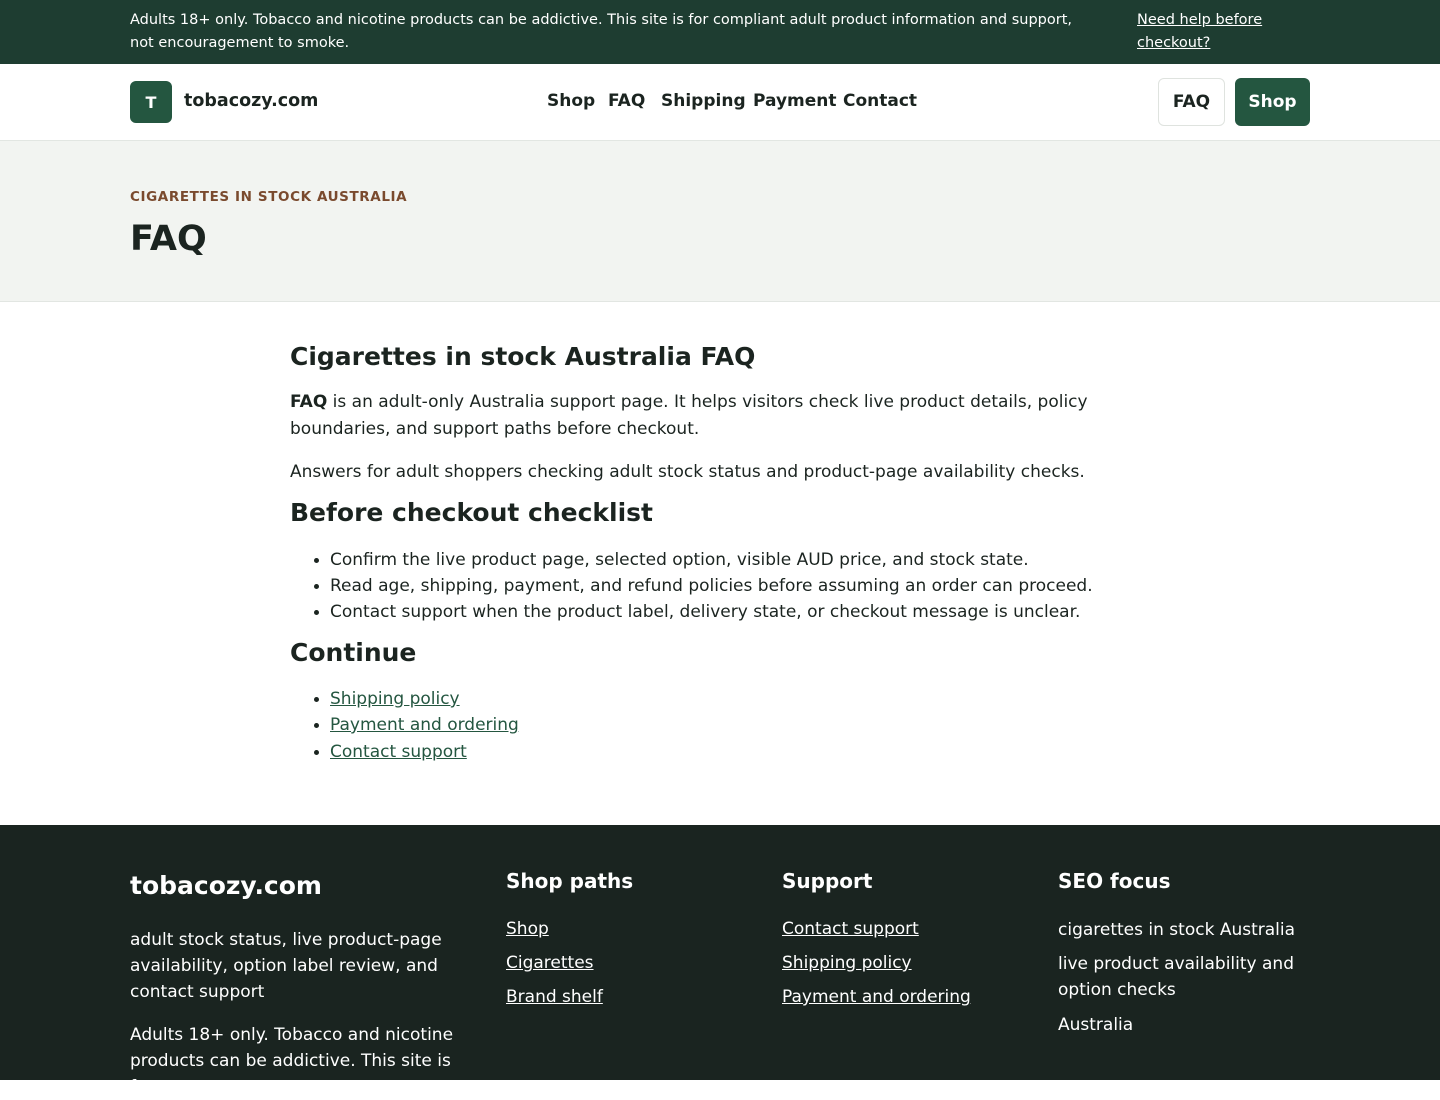 This screenshot has height=1100, width=1440. What do you see at coordinates (550, 963) in the screenshot?
I see `footer-cigarettes-link: Cigarettes` at bounding box center [550, 963].